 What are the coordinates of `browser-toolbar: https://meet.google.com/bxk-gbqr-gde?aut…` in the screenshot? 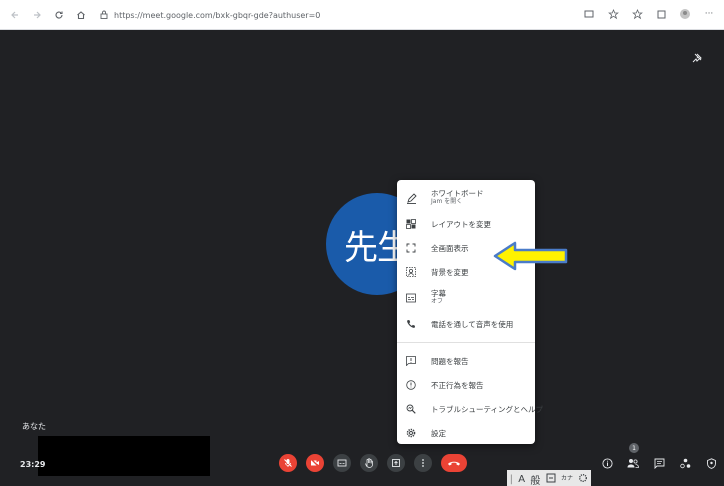 It's located at (362, 15).